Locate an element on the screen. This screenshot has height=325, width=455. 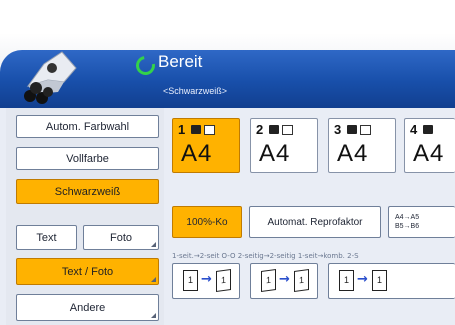
duplex-1to2-button: 1 → 1 is located at coordinates (206, 281).